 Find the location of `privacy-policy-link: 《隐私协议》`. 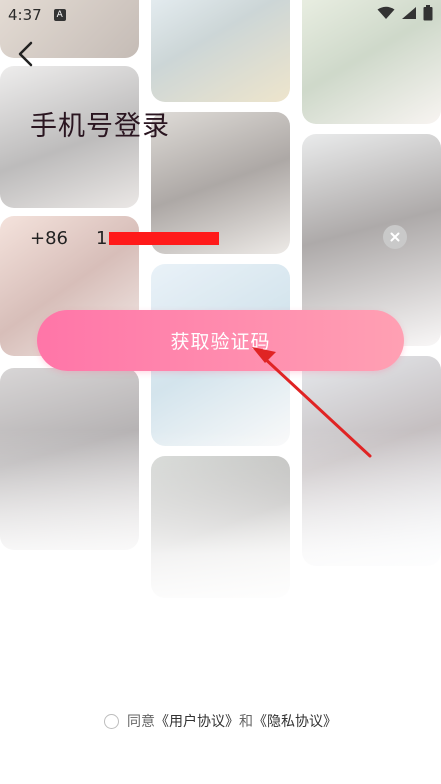

privacy-policy-link: 《隐私协议》 is located at coordinates (295, 722).